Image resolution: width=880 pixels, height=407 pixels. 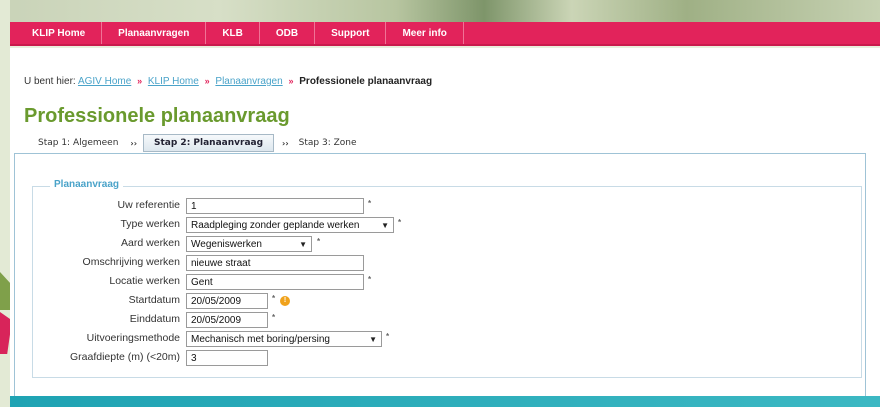 What do you see at coordinates (260, 339) in the screenshot?
I see `uitvoeringsmethode-value: Mechanisch met boring/persing` at bounding box center [260, 339].